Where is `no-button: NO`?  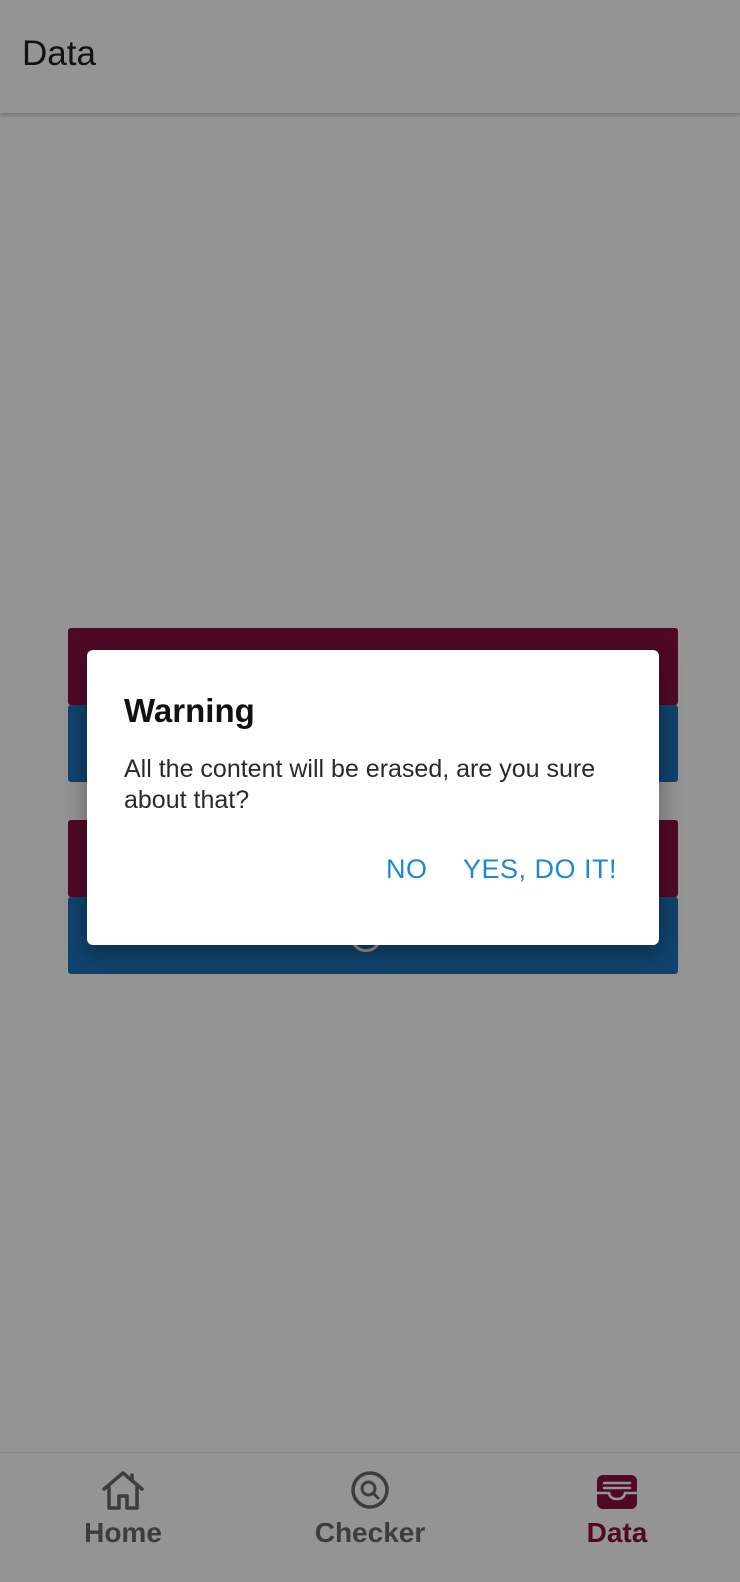 no-button: NO is located at coordinates (407, 875).